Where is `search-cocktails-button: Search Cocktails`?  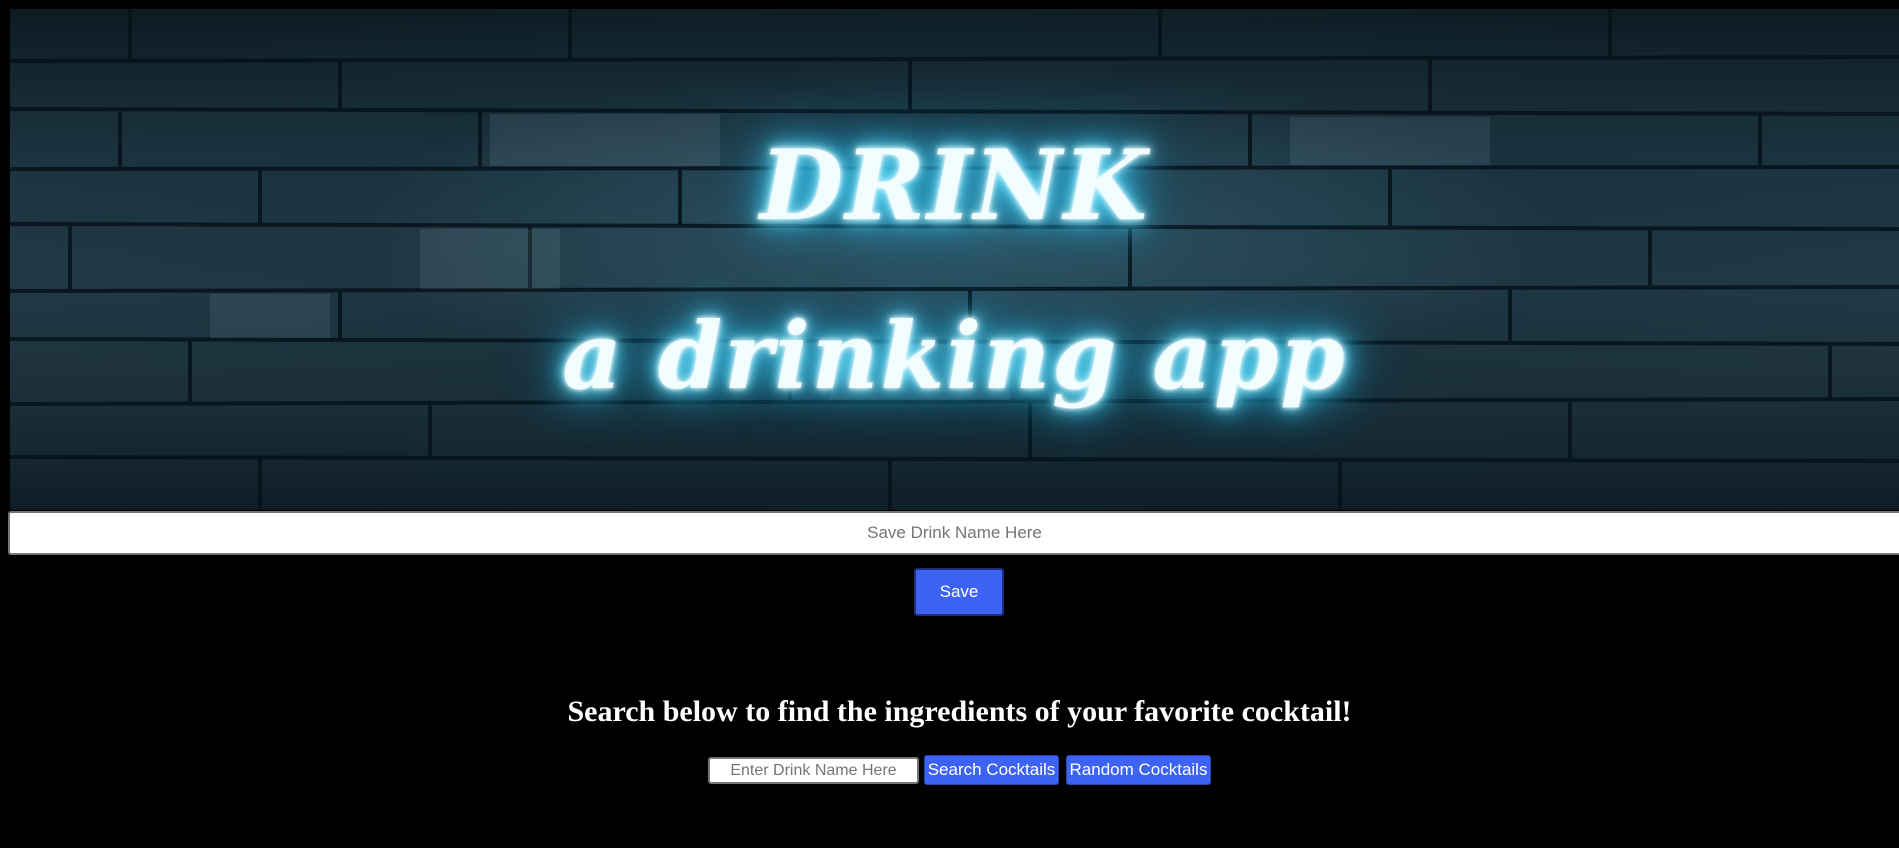
search-cocktails-button: Search Cocktails is located at coordinates (991, 770).